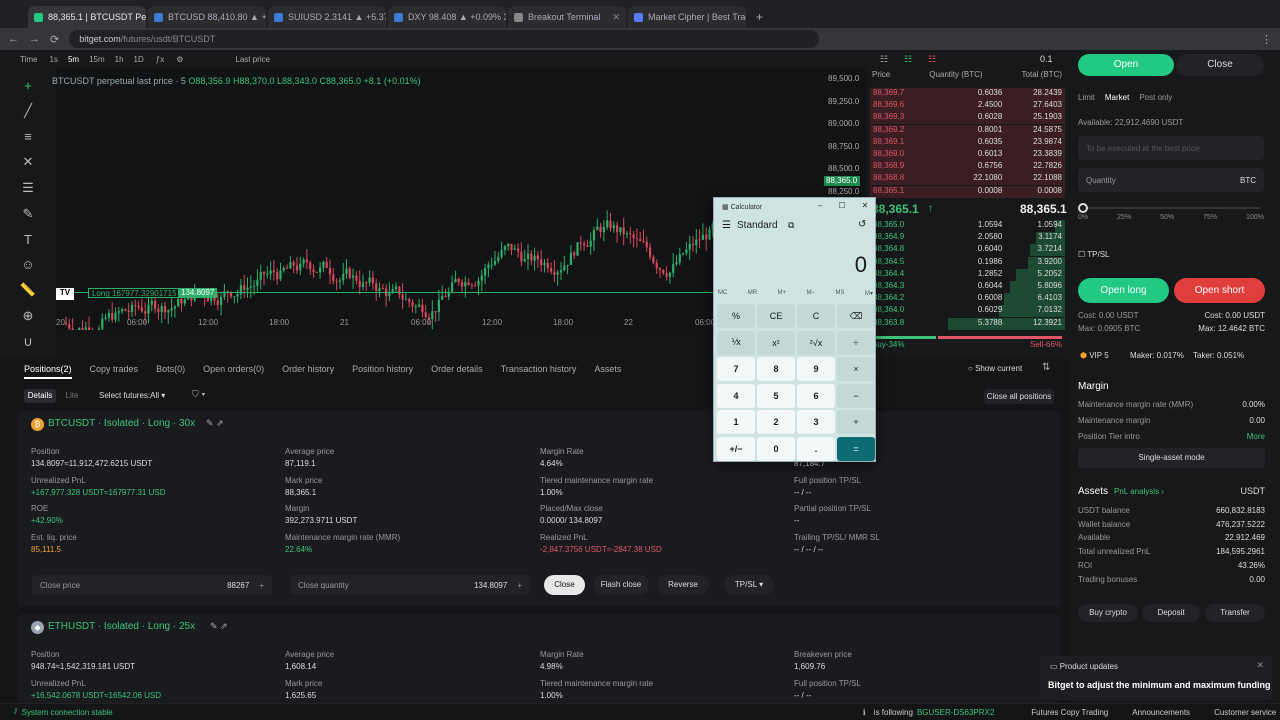 The height and width of the screenshot is (720, 1280). What do you see at coordinates (539, 371) in the screenshot?
I see `tab-transaction-history: Transaction history` at bounding box center [539, 371].